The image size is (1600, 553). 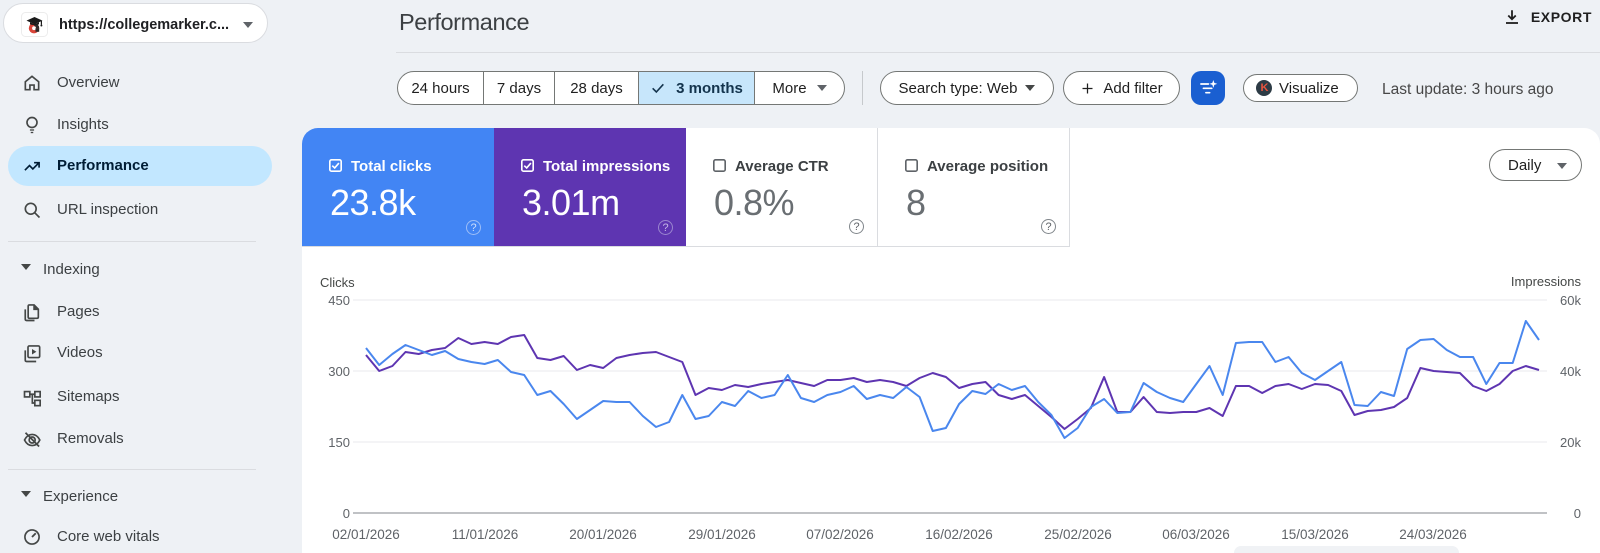 What do you see at coordinates (722, 534) in the screenshot?
I see `svg-text: 29/01/2026` at bounding box center [722, 534].